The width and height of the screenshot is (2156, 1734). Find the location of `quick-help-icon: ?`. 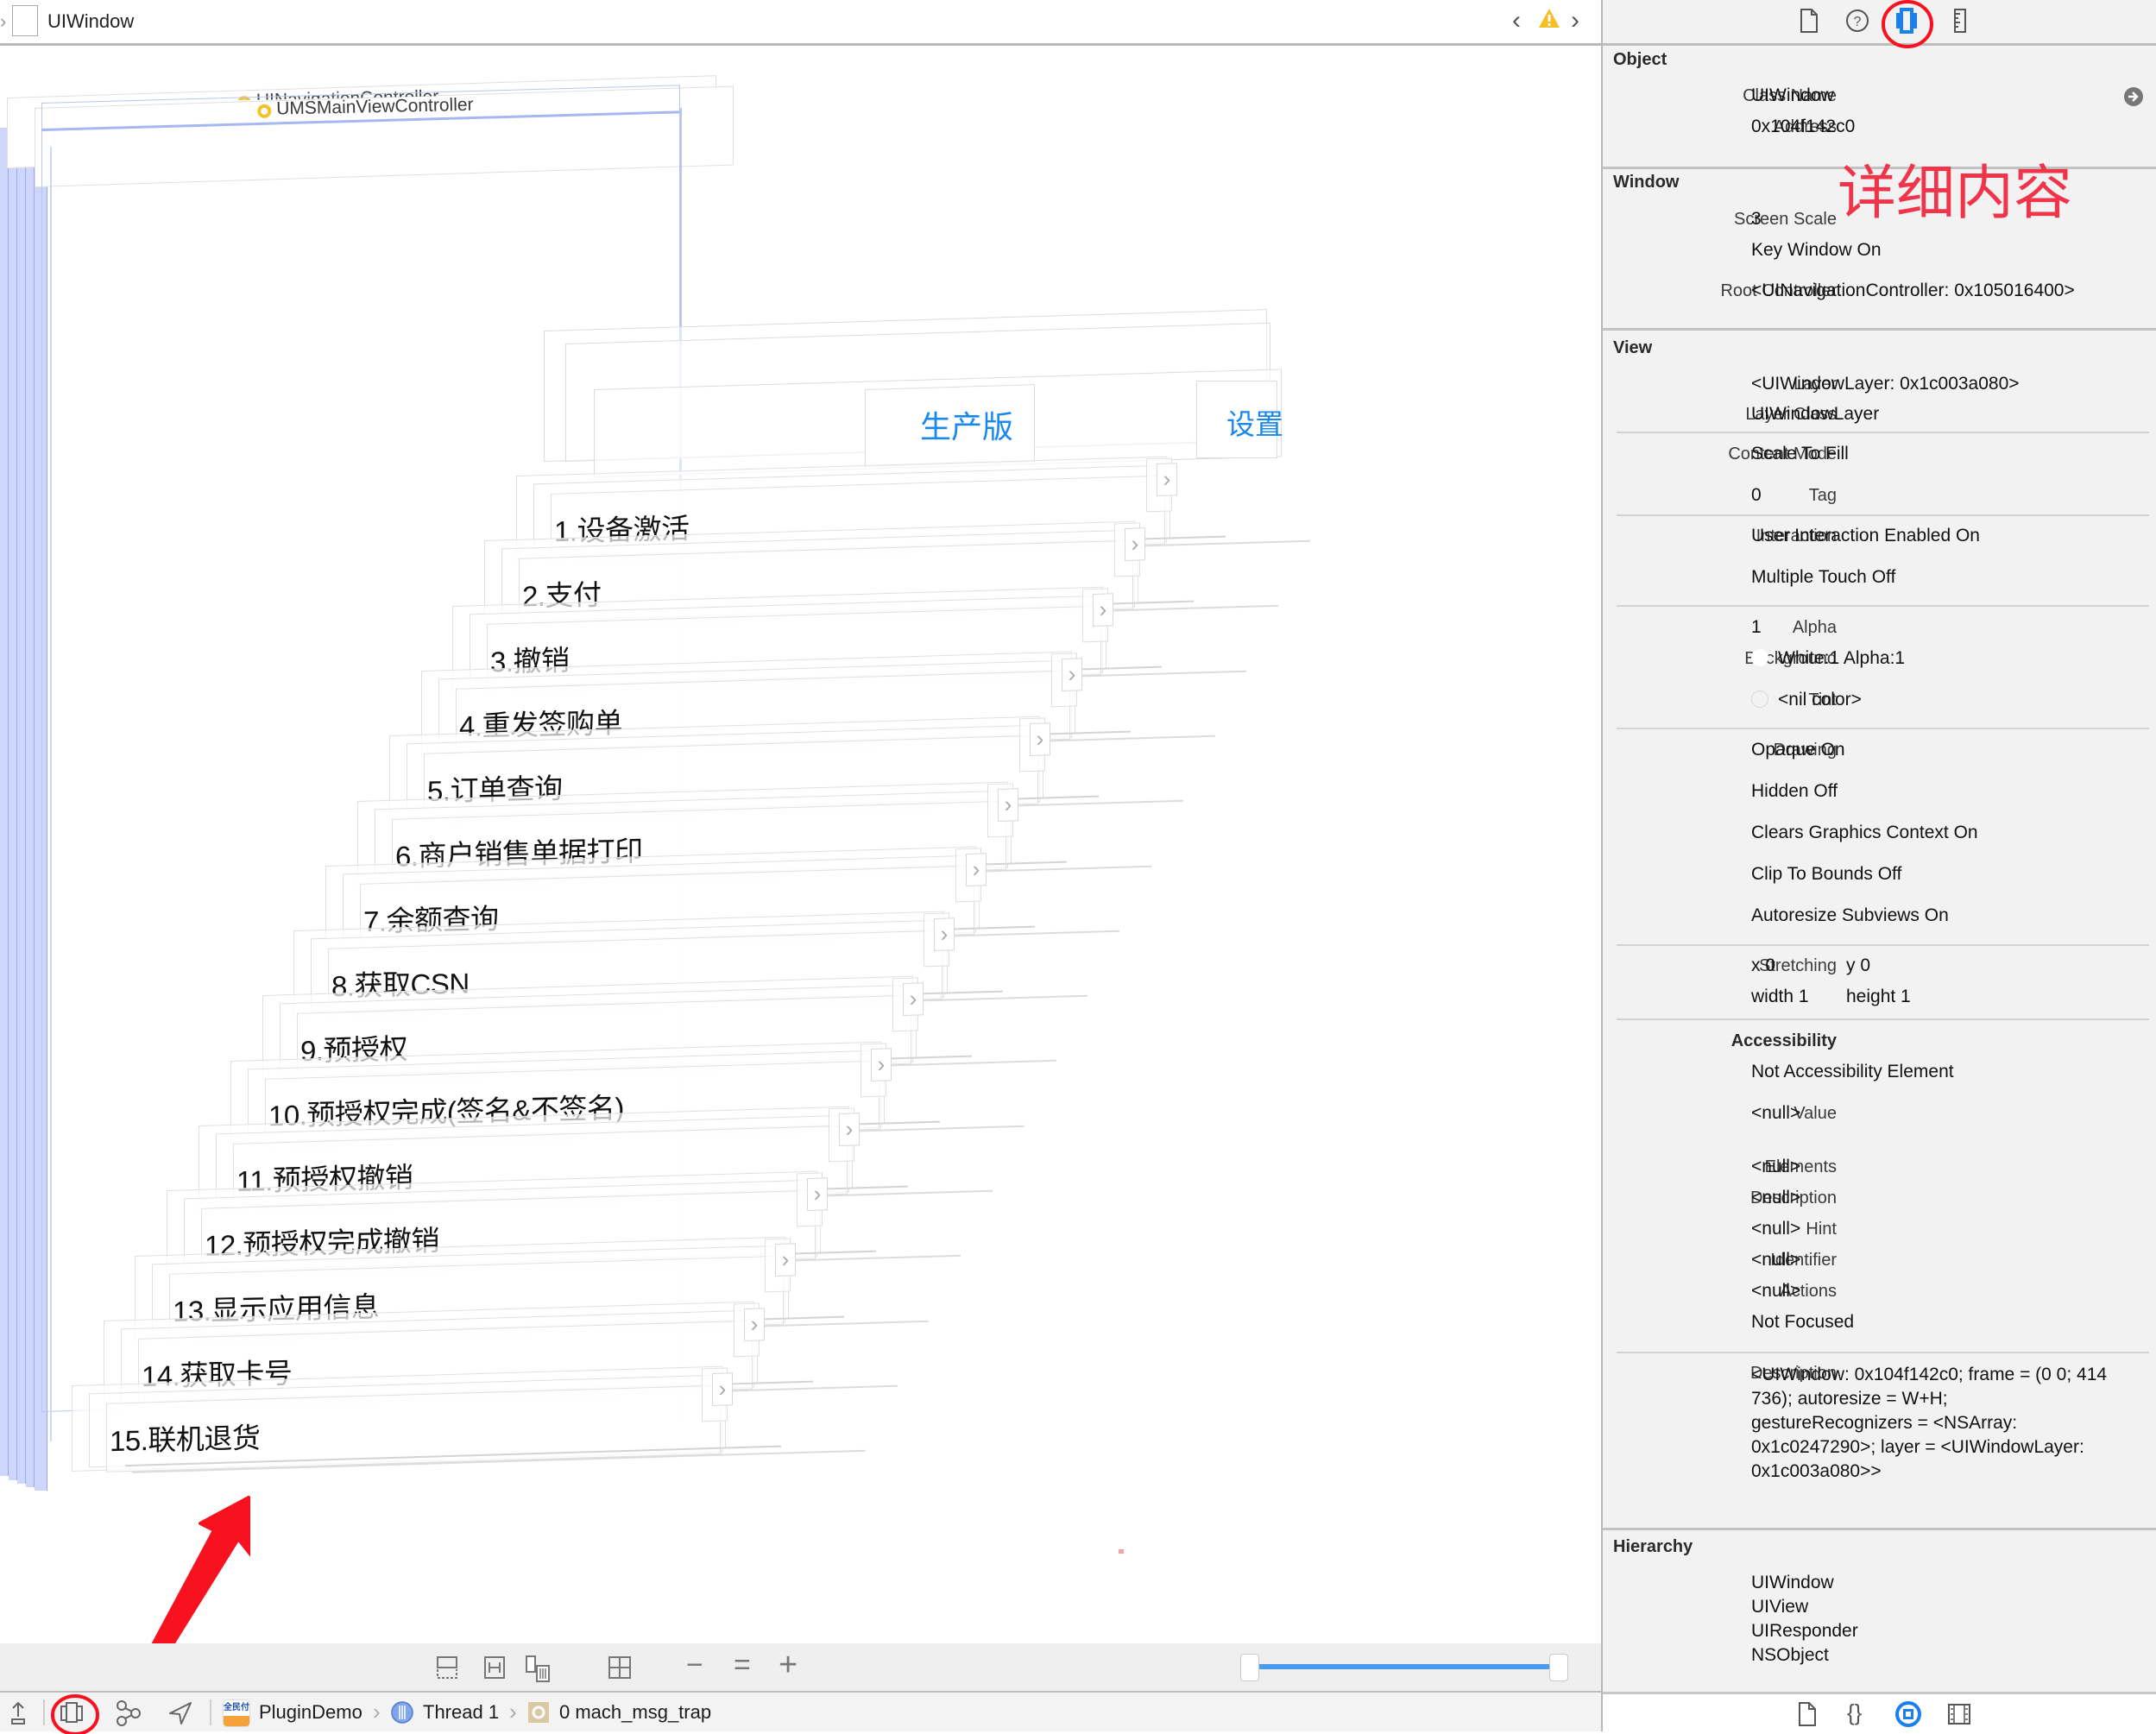

quick-help-icon: ? is located at coordinates (1857, 21).